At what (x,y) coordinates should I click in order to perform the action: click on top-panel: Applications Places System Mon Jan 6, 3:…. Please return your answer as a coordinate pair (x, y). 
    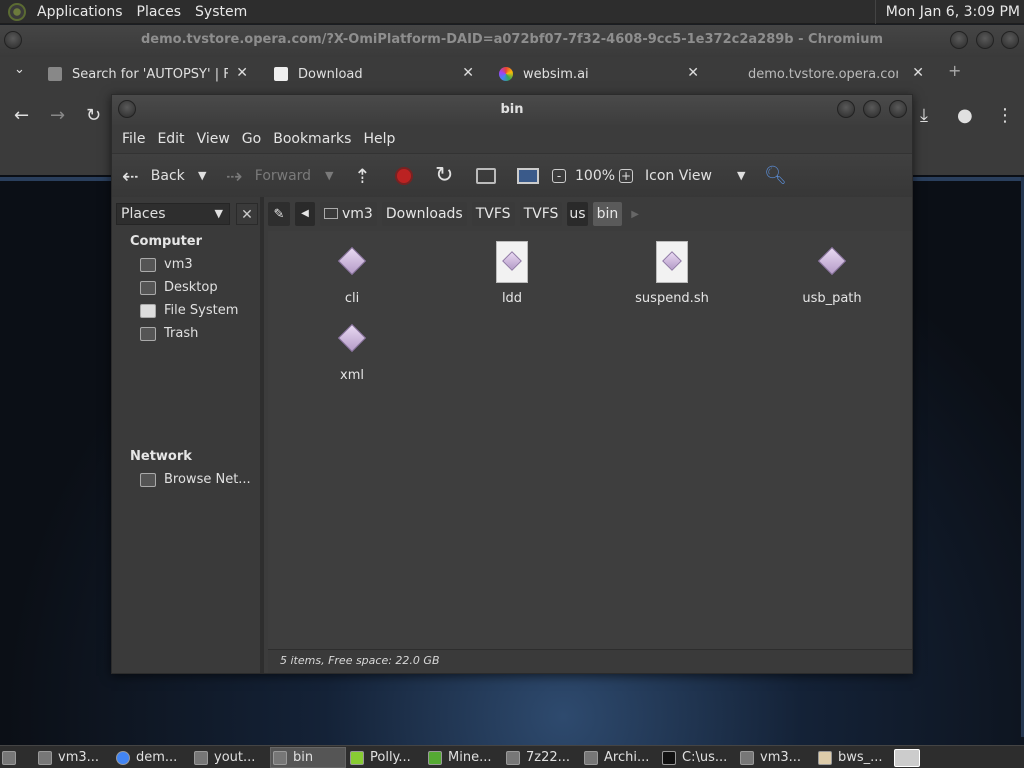
    Looking at the image, I should click on (512, 12).